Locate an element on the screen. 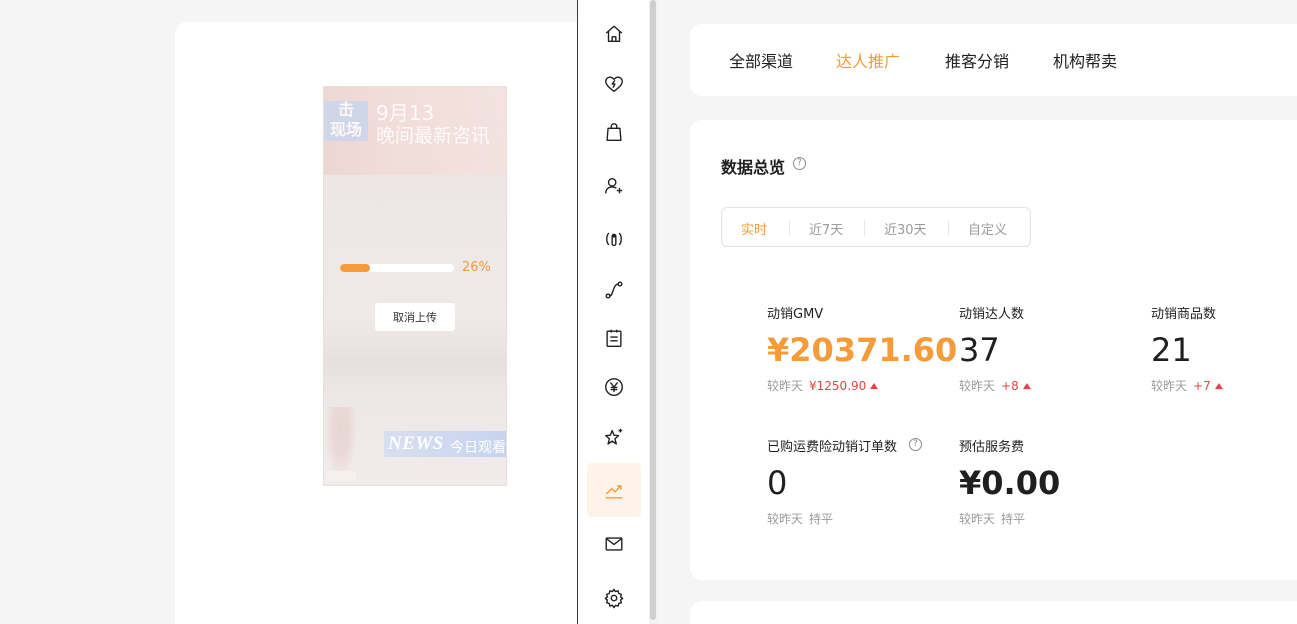 This screenshot has height=624, width=1297. route-icon is located at coordinates (614, 290).